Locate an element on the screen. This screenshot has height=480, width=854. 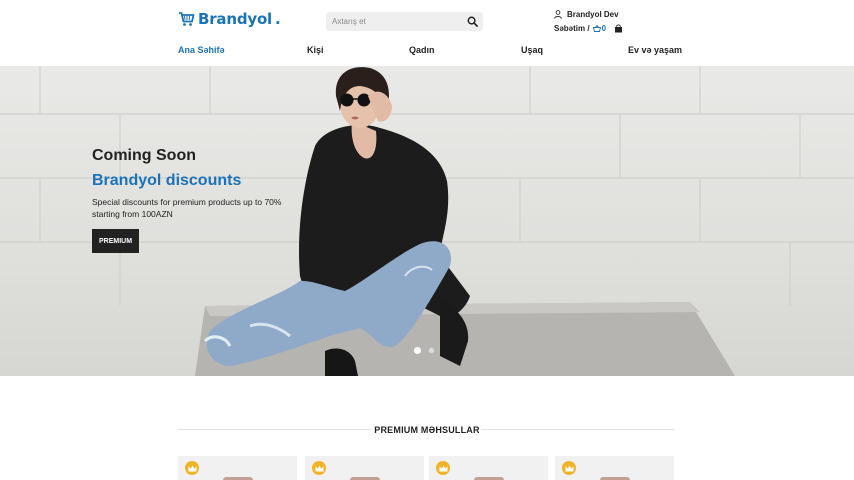
cart-count: 0 is located at coordinates (599, 28).